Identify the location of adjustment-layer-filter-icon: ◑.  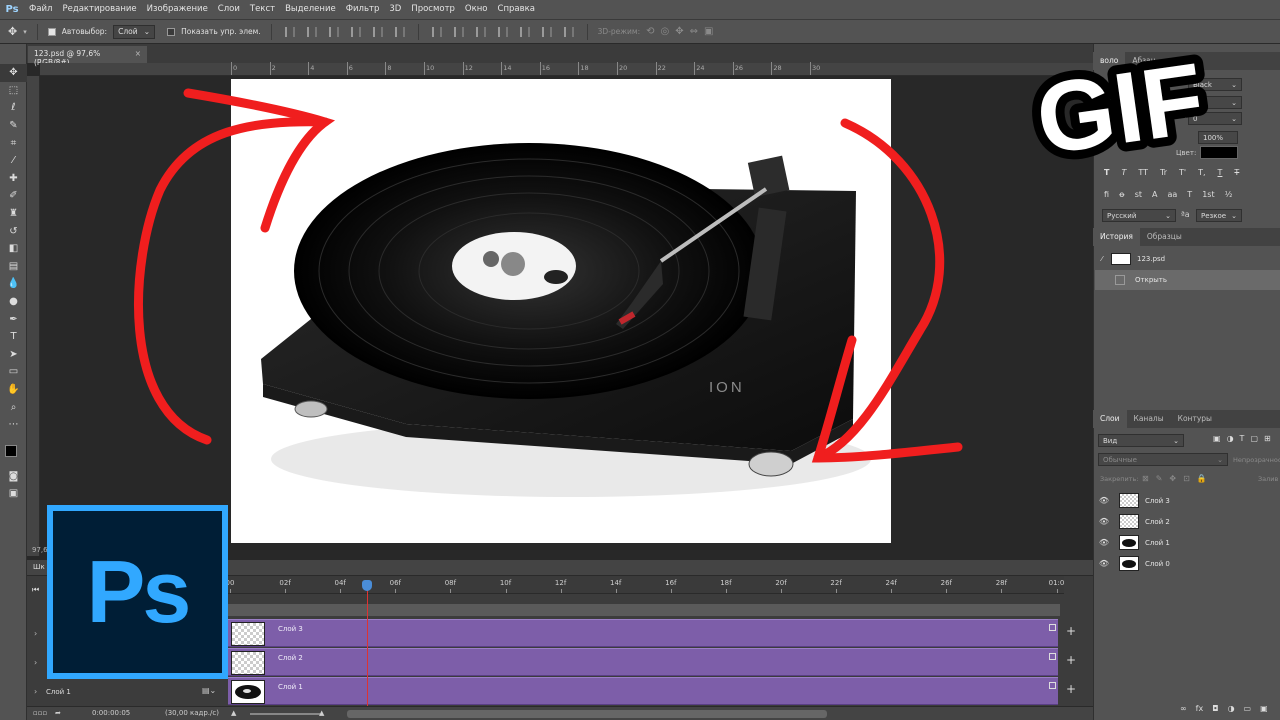
(1230, 438).